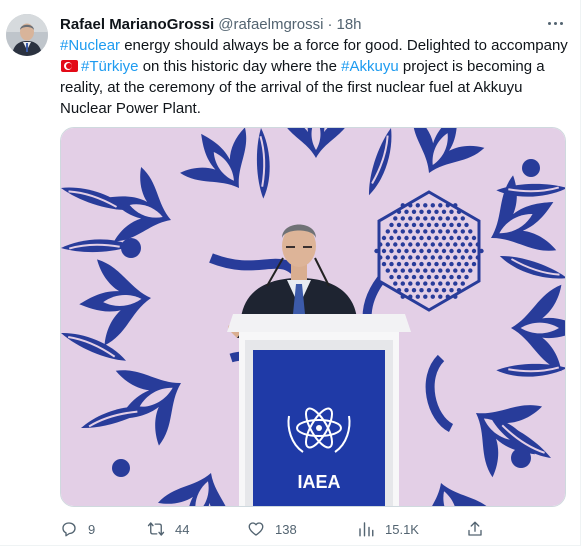 The height and width of the screenshot is (546, 581). Describe the element at coordinates (348, 24) in the screenshot. I see `tweet-timestamp: 18h` at that location.